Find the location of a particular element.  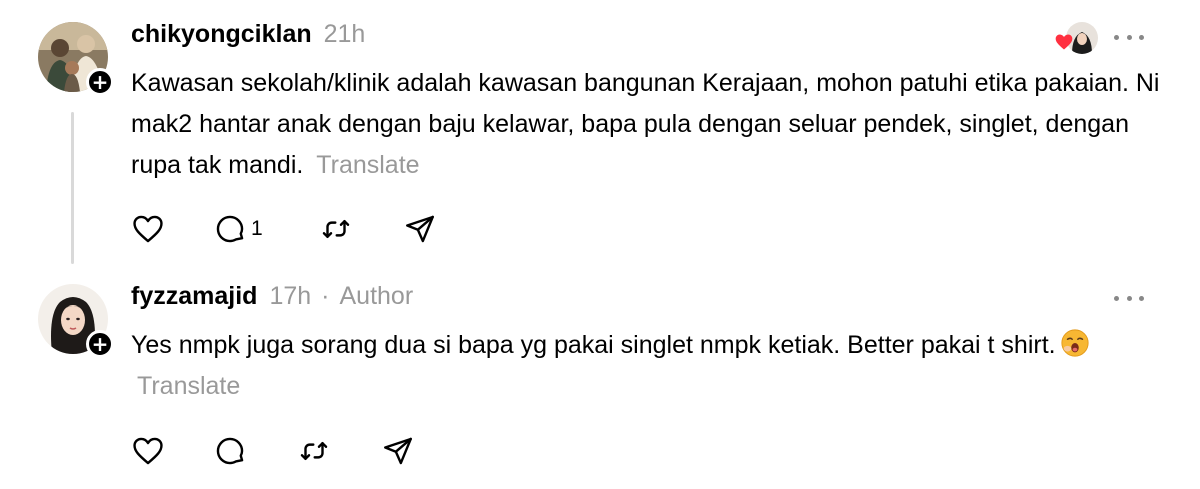

post-header: chikyongciklan 21h is located at coordinates (248, 34).